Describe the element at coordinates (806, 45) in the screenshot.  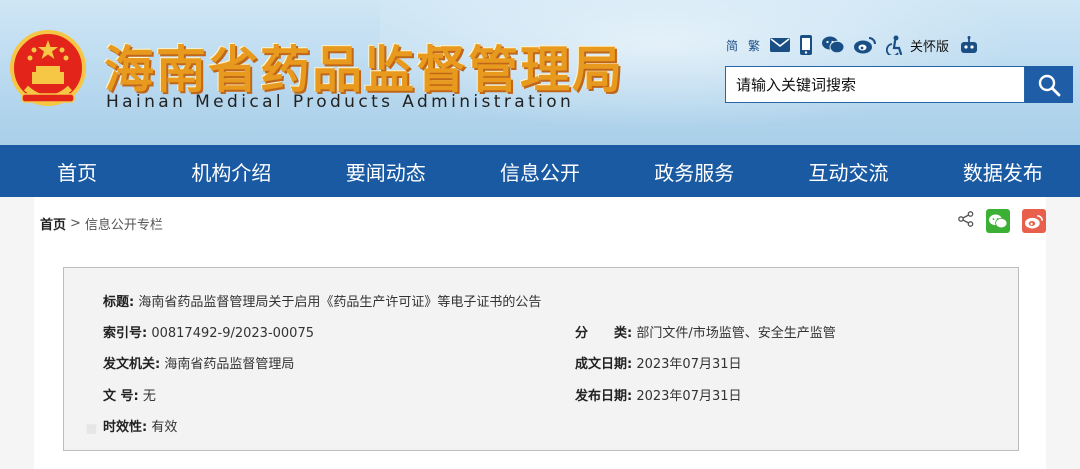
I see `mobile-icon` at that location.